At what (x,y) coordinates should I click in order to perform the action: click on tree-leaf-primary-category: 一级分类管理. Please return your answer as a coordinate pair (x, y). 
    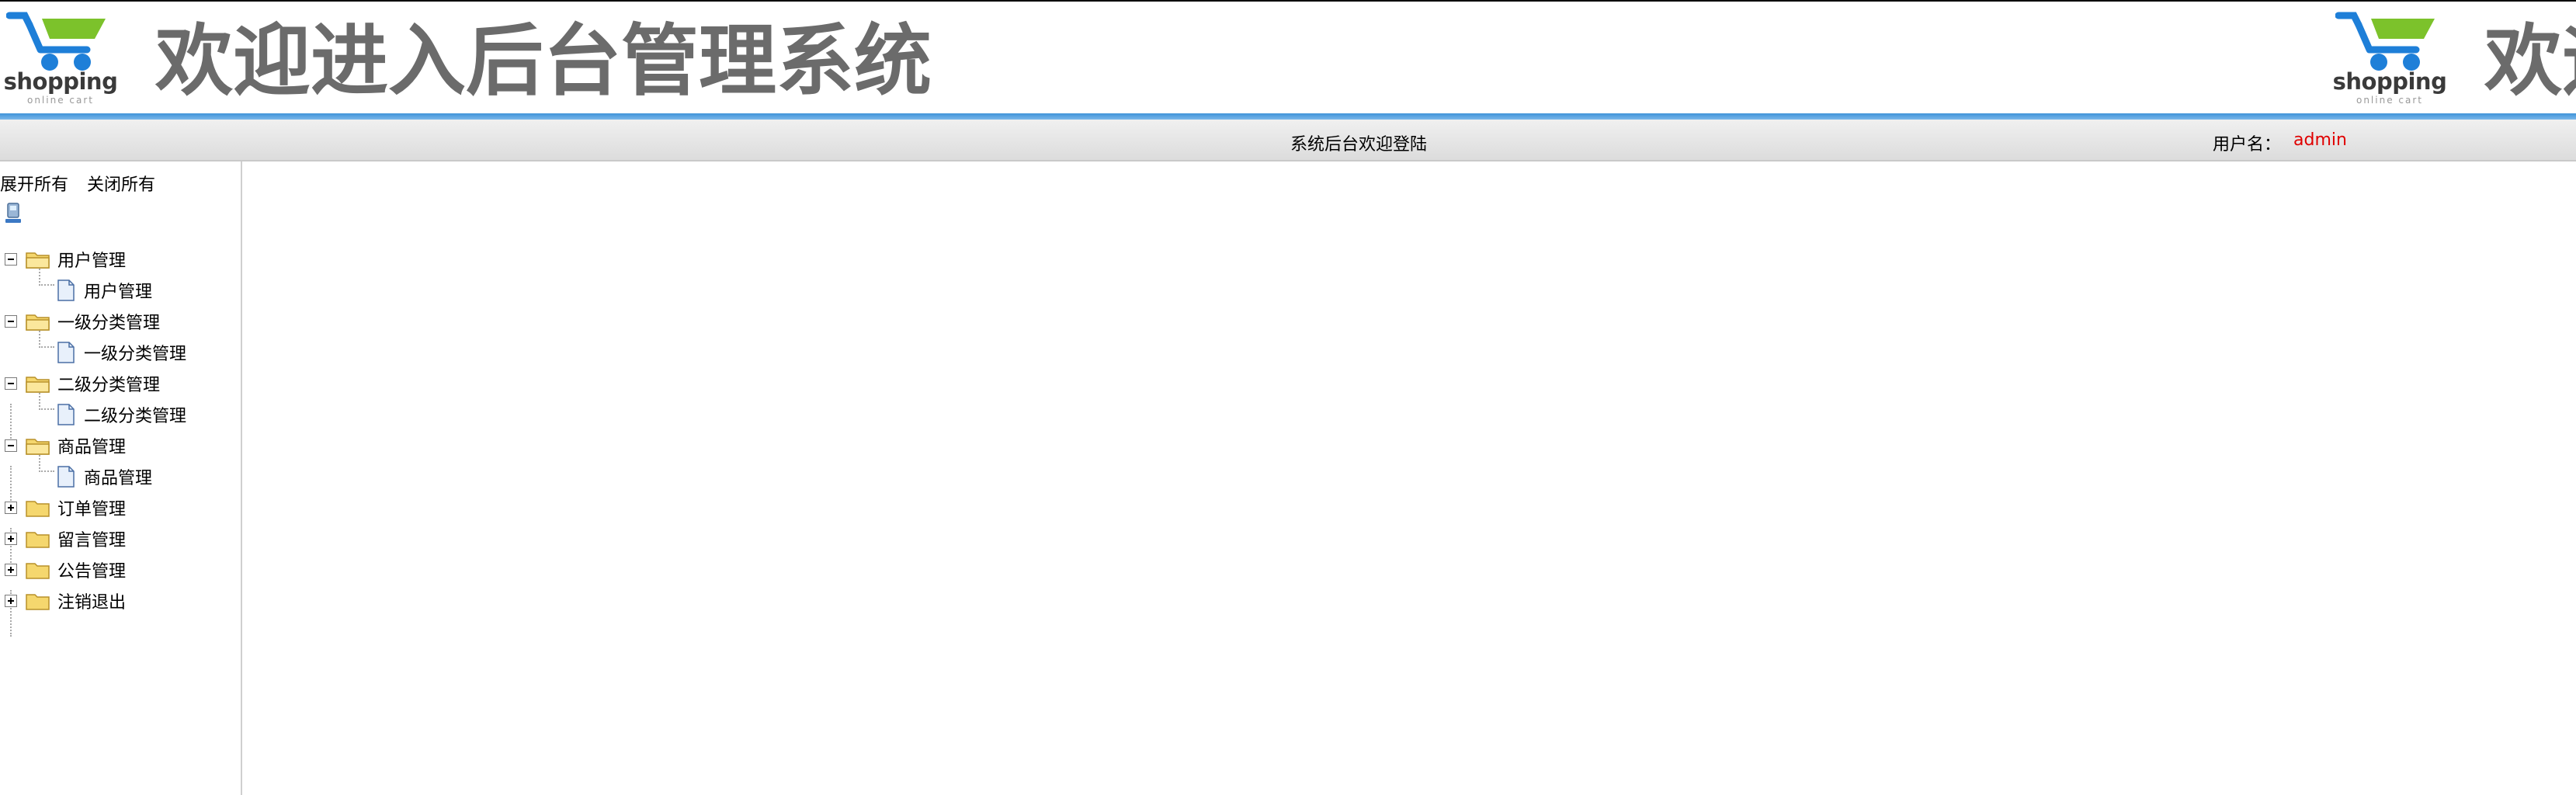
    Looking at the image, I should click on (120, 352).